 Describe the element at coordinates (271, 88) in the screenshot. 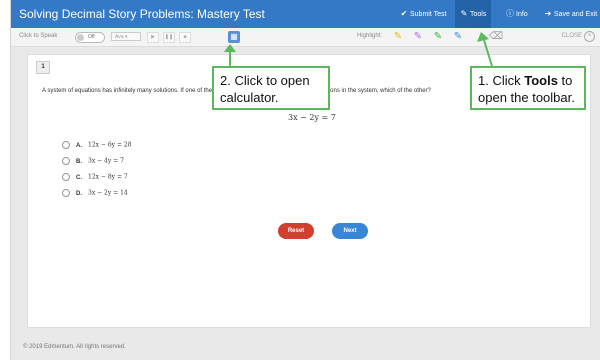

I see `calculator-callout: 2. Click to open calculator.` at that location.